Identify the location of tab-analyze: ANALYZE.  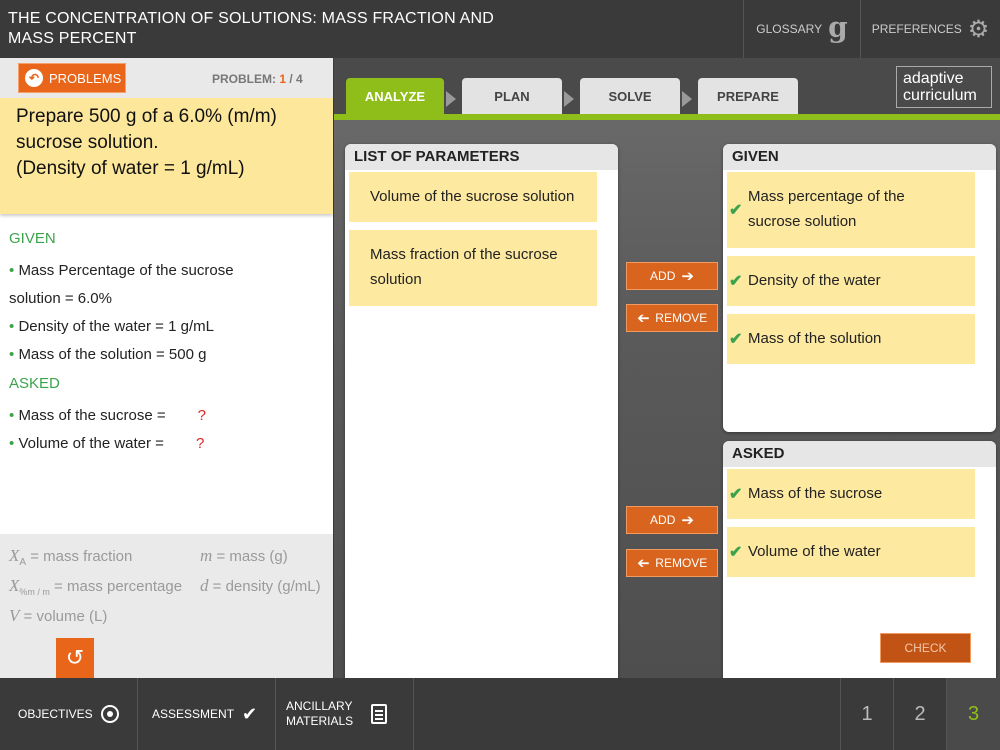
(395, 96).